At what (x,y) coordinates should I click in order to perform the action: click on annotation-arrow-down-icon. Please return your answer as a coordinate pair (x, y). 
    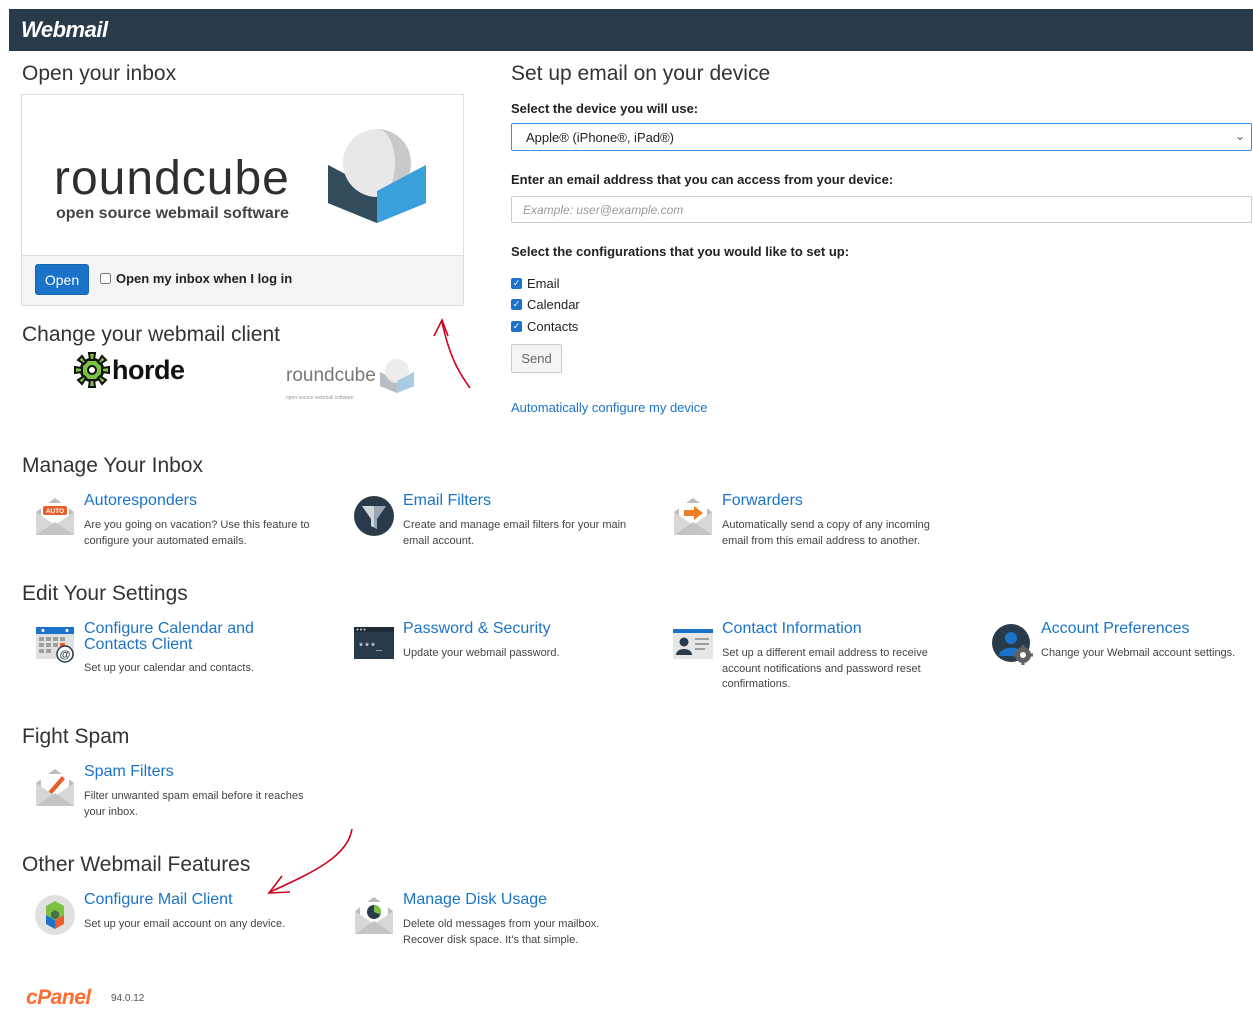
    Looking at the image, I should click on (310, 861).